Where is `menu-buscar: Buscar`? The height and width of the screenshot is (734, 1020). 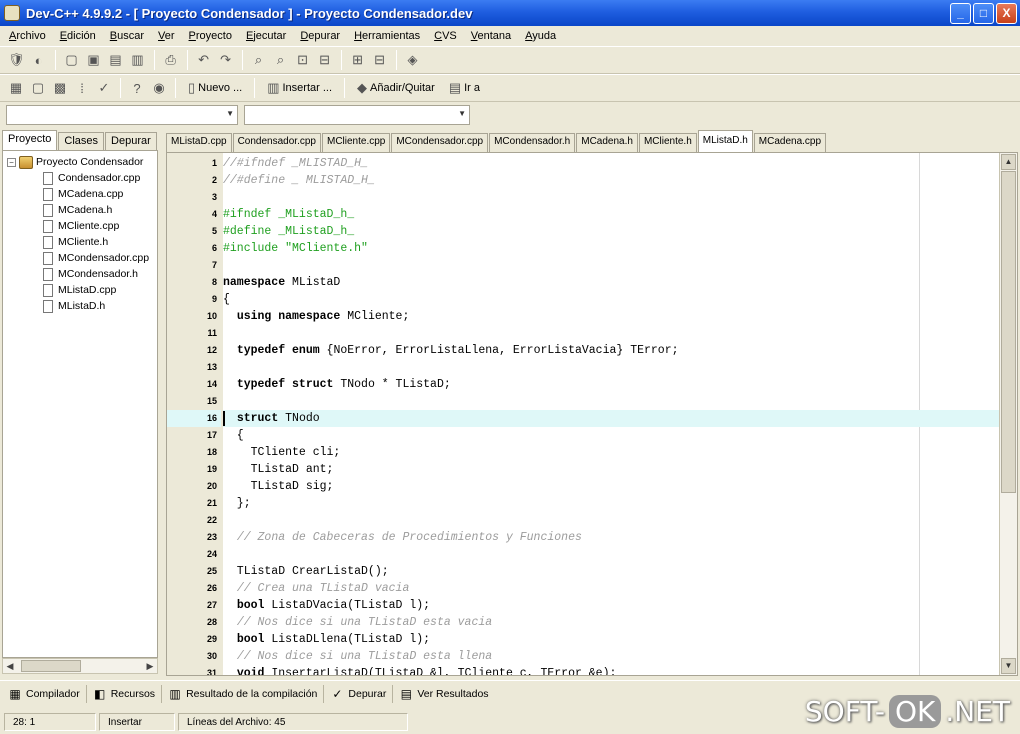 menu-buscar: Buscar is located at coordinates (127, 36).